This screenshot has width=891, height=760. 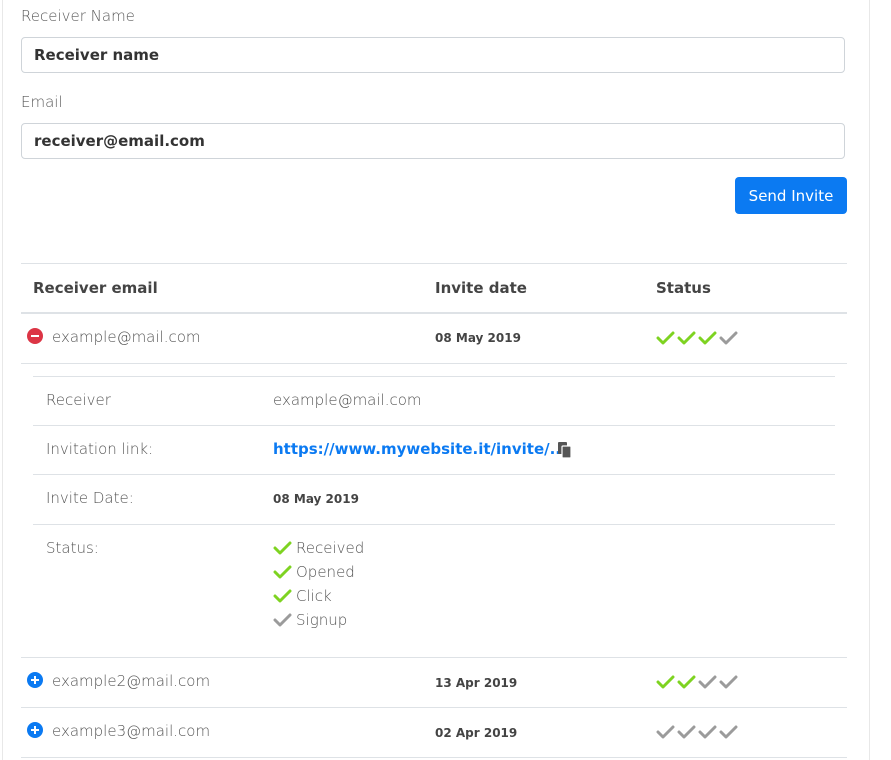 I want to click on status-label: Received, so click(x=330, y=548).